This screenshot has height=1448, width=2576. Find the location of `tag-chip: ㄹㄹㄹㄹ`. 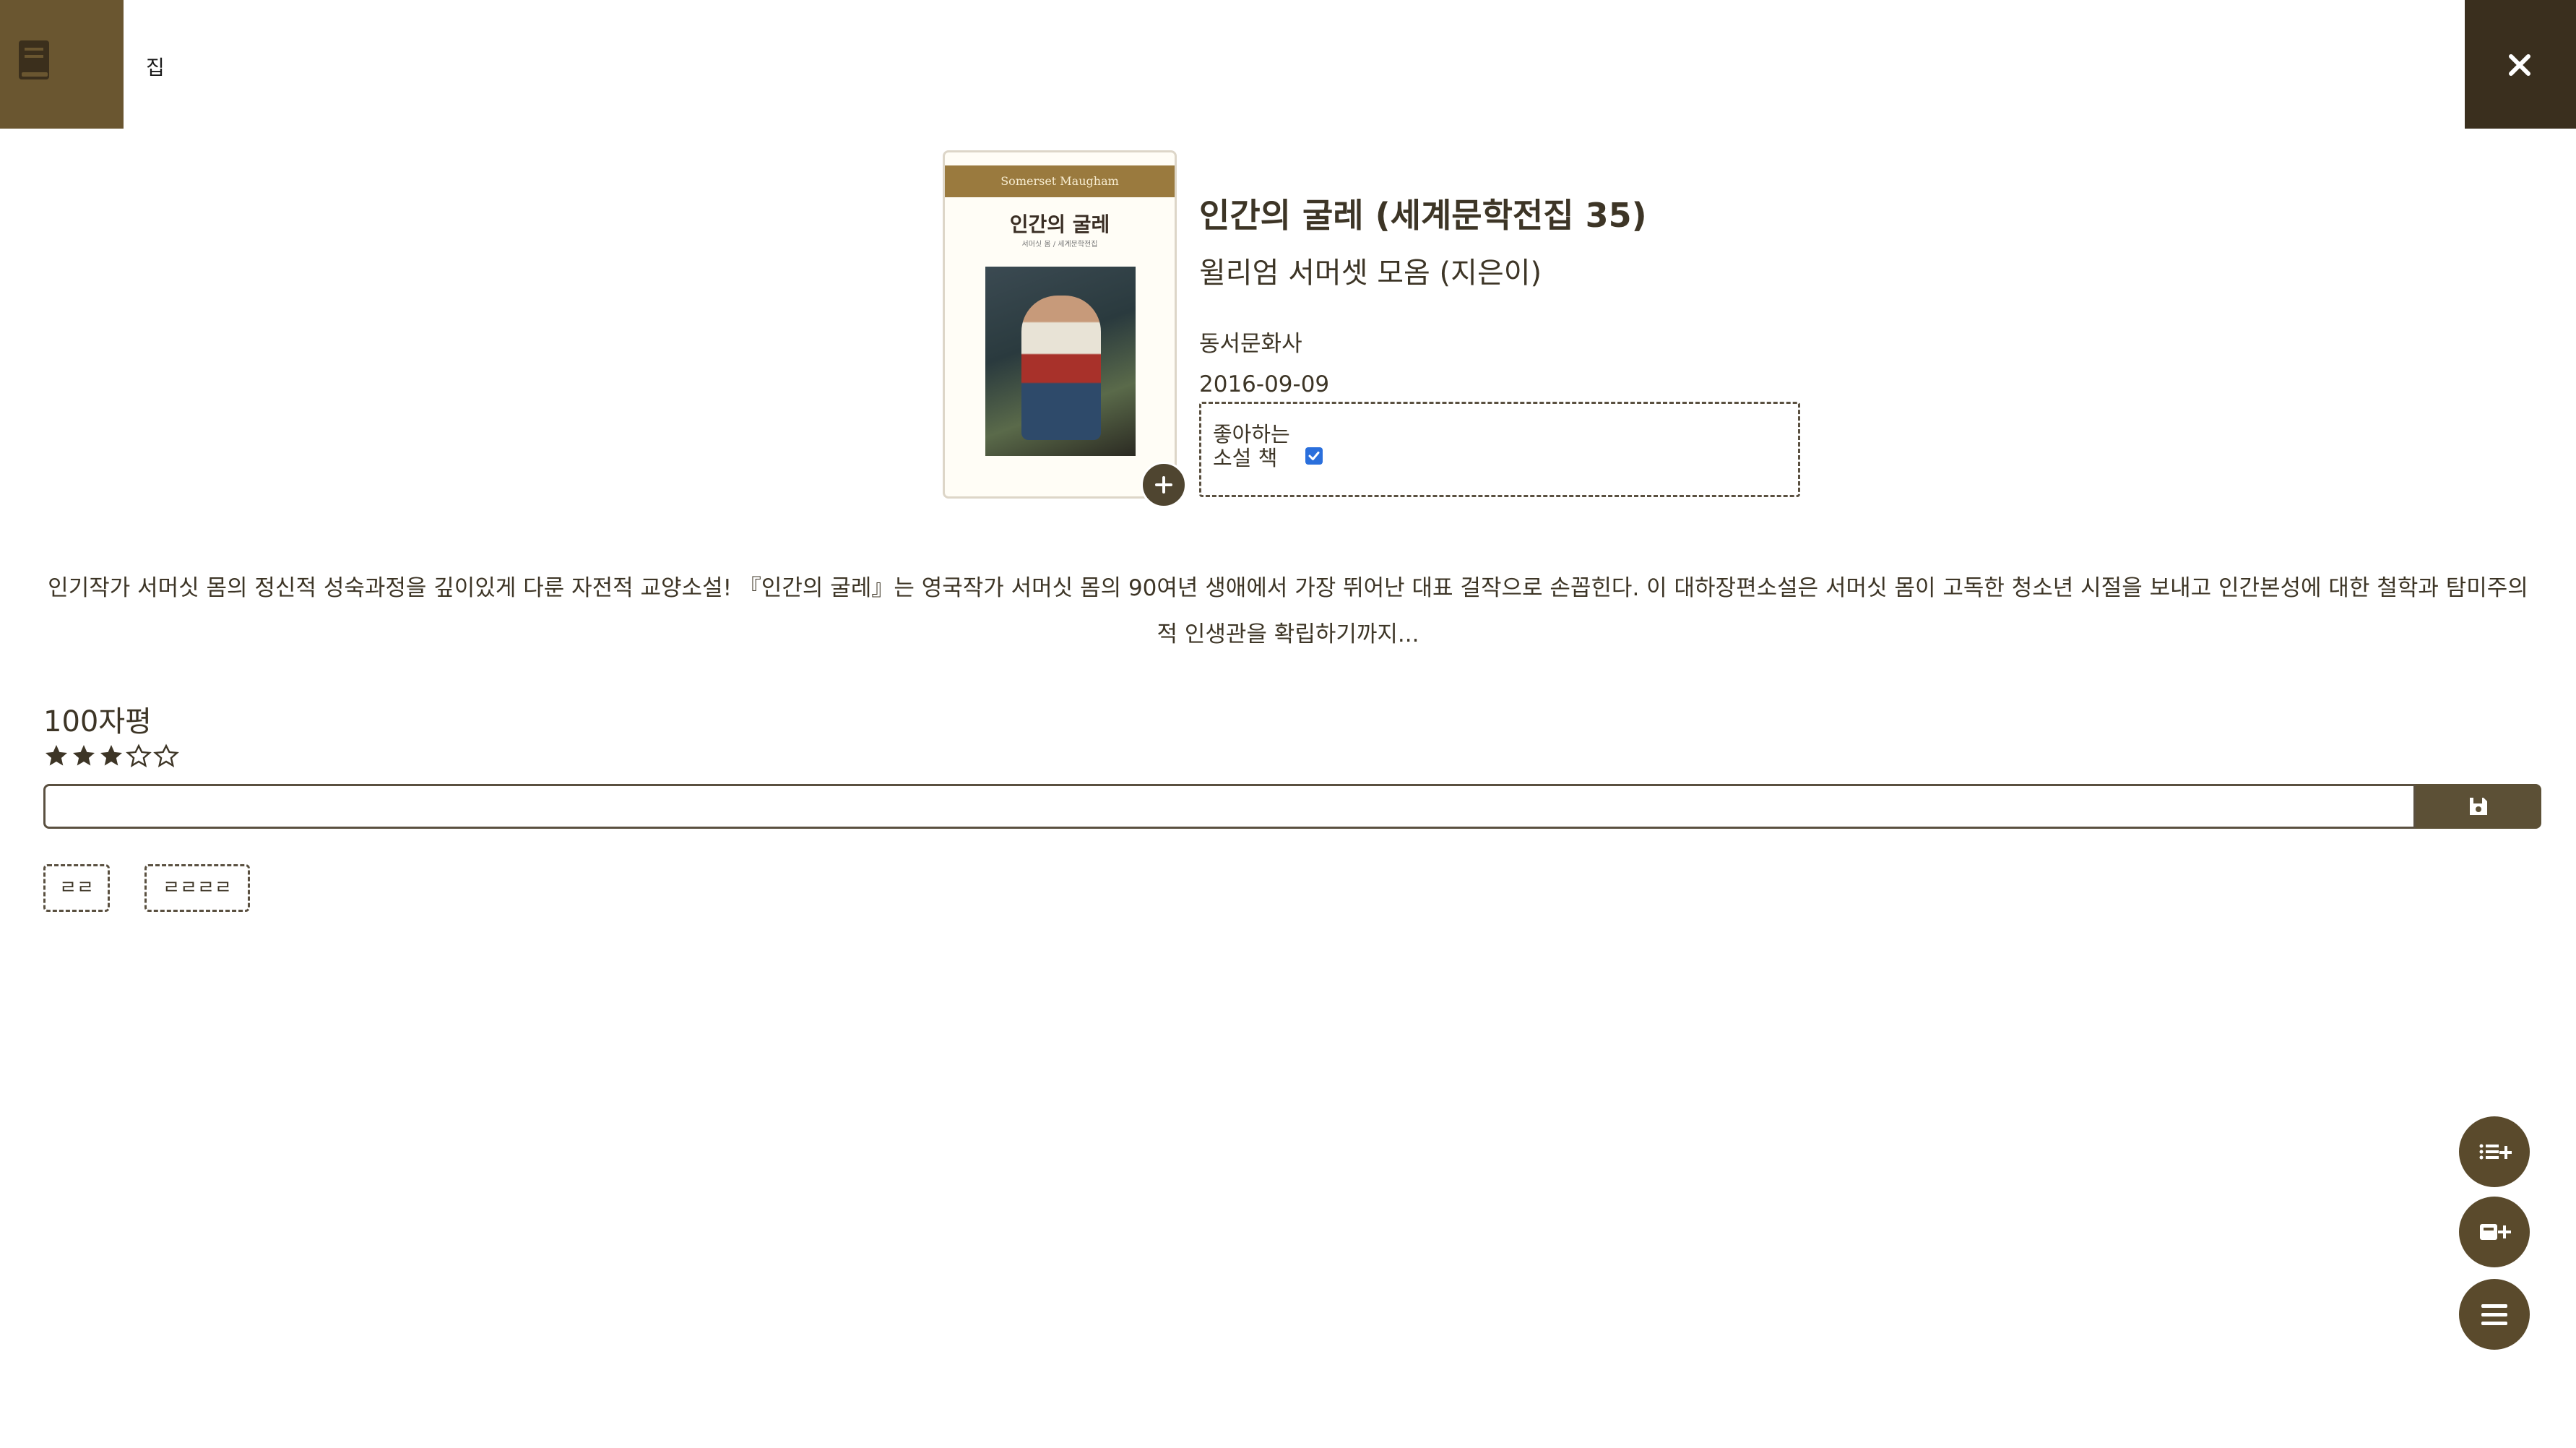

tag-chip: ㄹㄹㄹㄹ is located at coordinates (197, 888).